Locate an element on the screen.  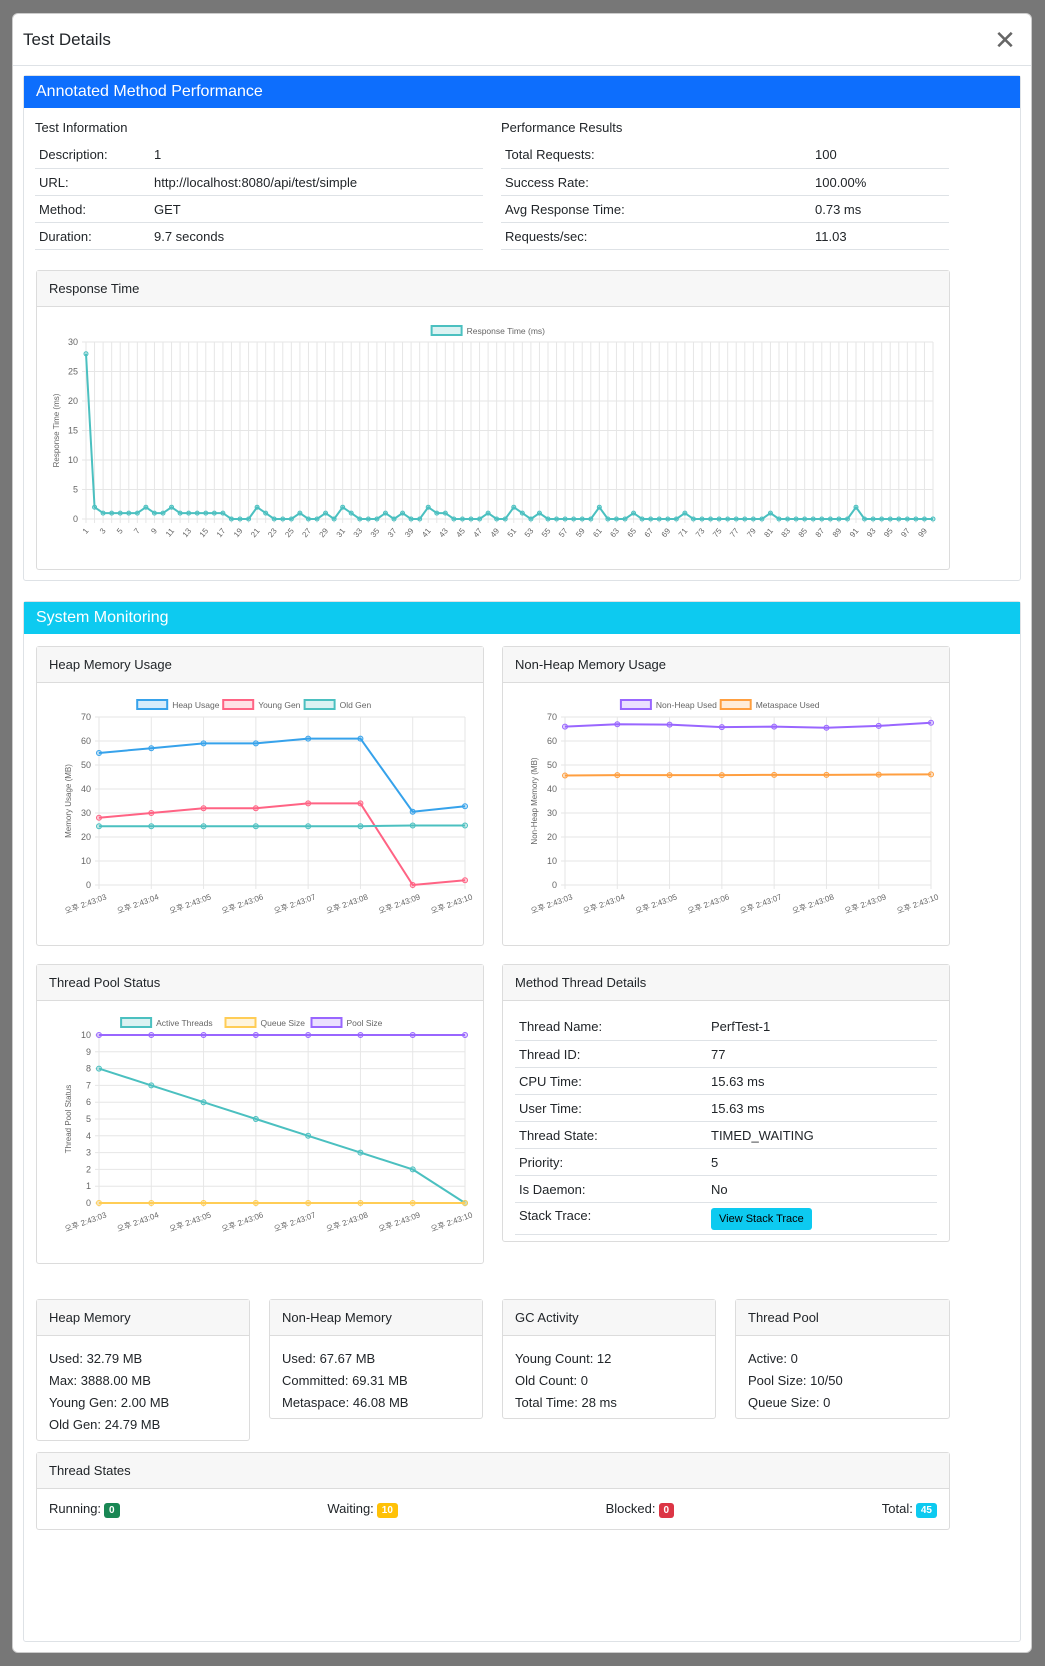
state-total: Total: 45 is located at coordinates (909, 1509).